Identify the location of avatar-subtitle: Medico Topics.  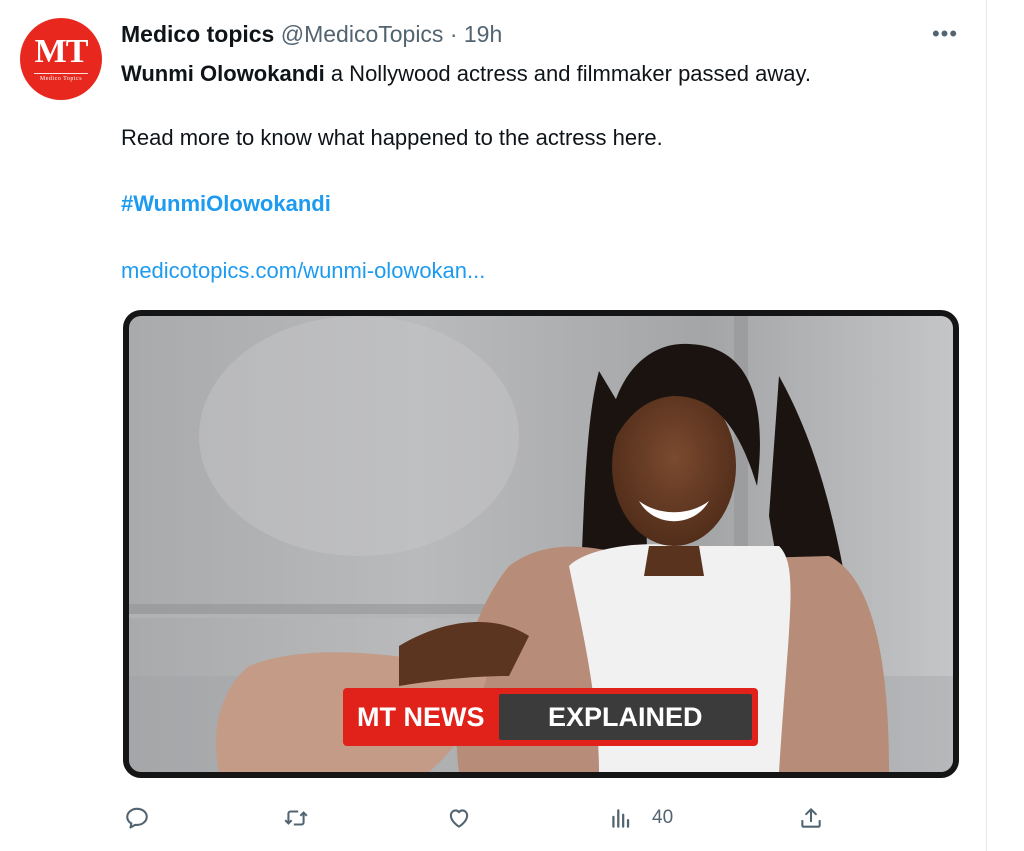
(61, 79).